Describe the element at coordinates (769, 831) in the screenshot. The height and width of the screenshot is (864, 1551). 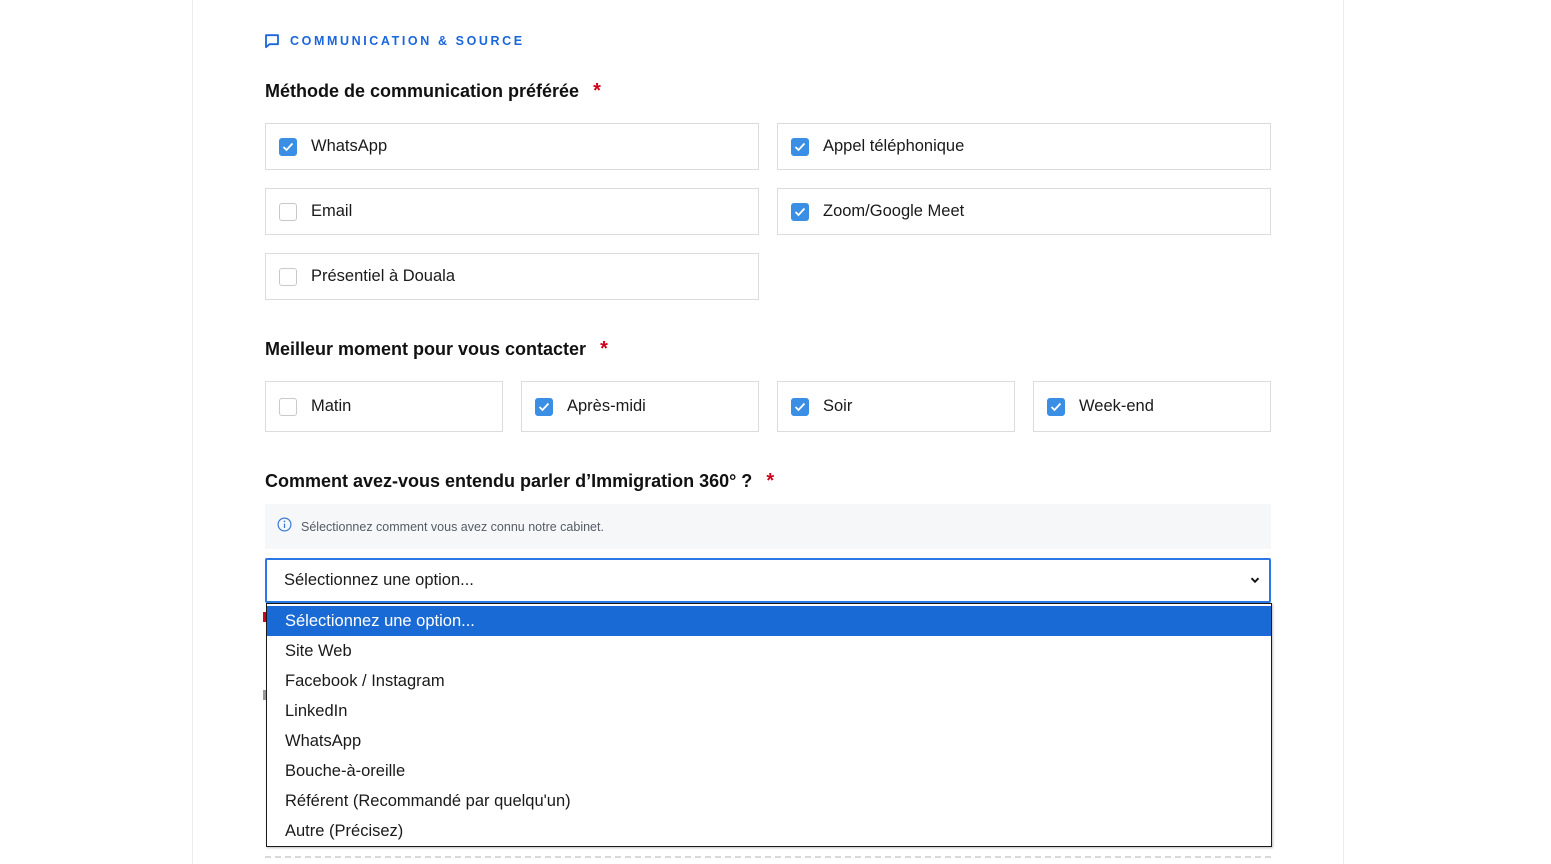
I see `dropdown-option-other: Autre (Précisez)` at that location.